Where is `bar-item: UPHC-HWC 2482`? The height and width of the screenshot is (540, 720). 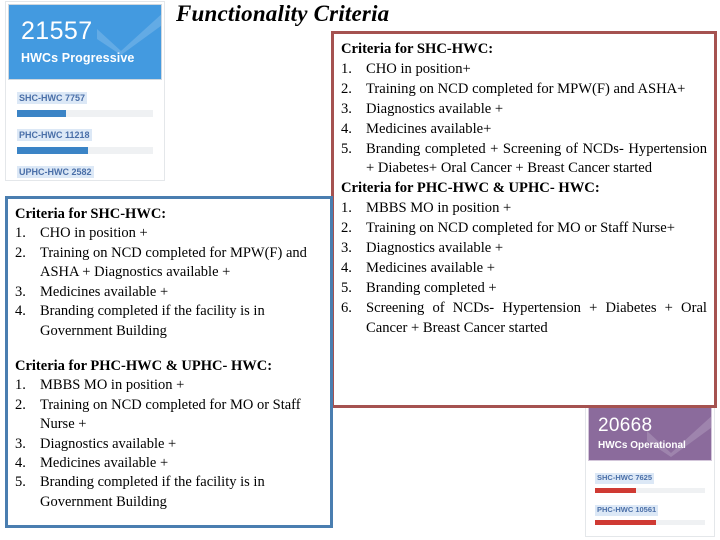 bar-item: UPHC-HWC 2482 is located at coordinates (650, 533).